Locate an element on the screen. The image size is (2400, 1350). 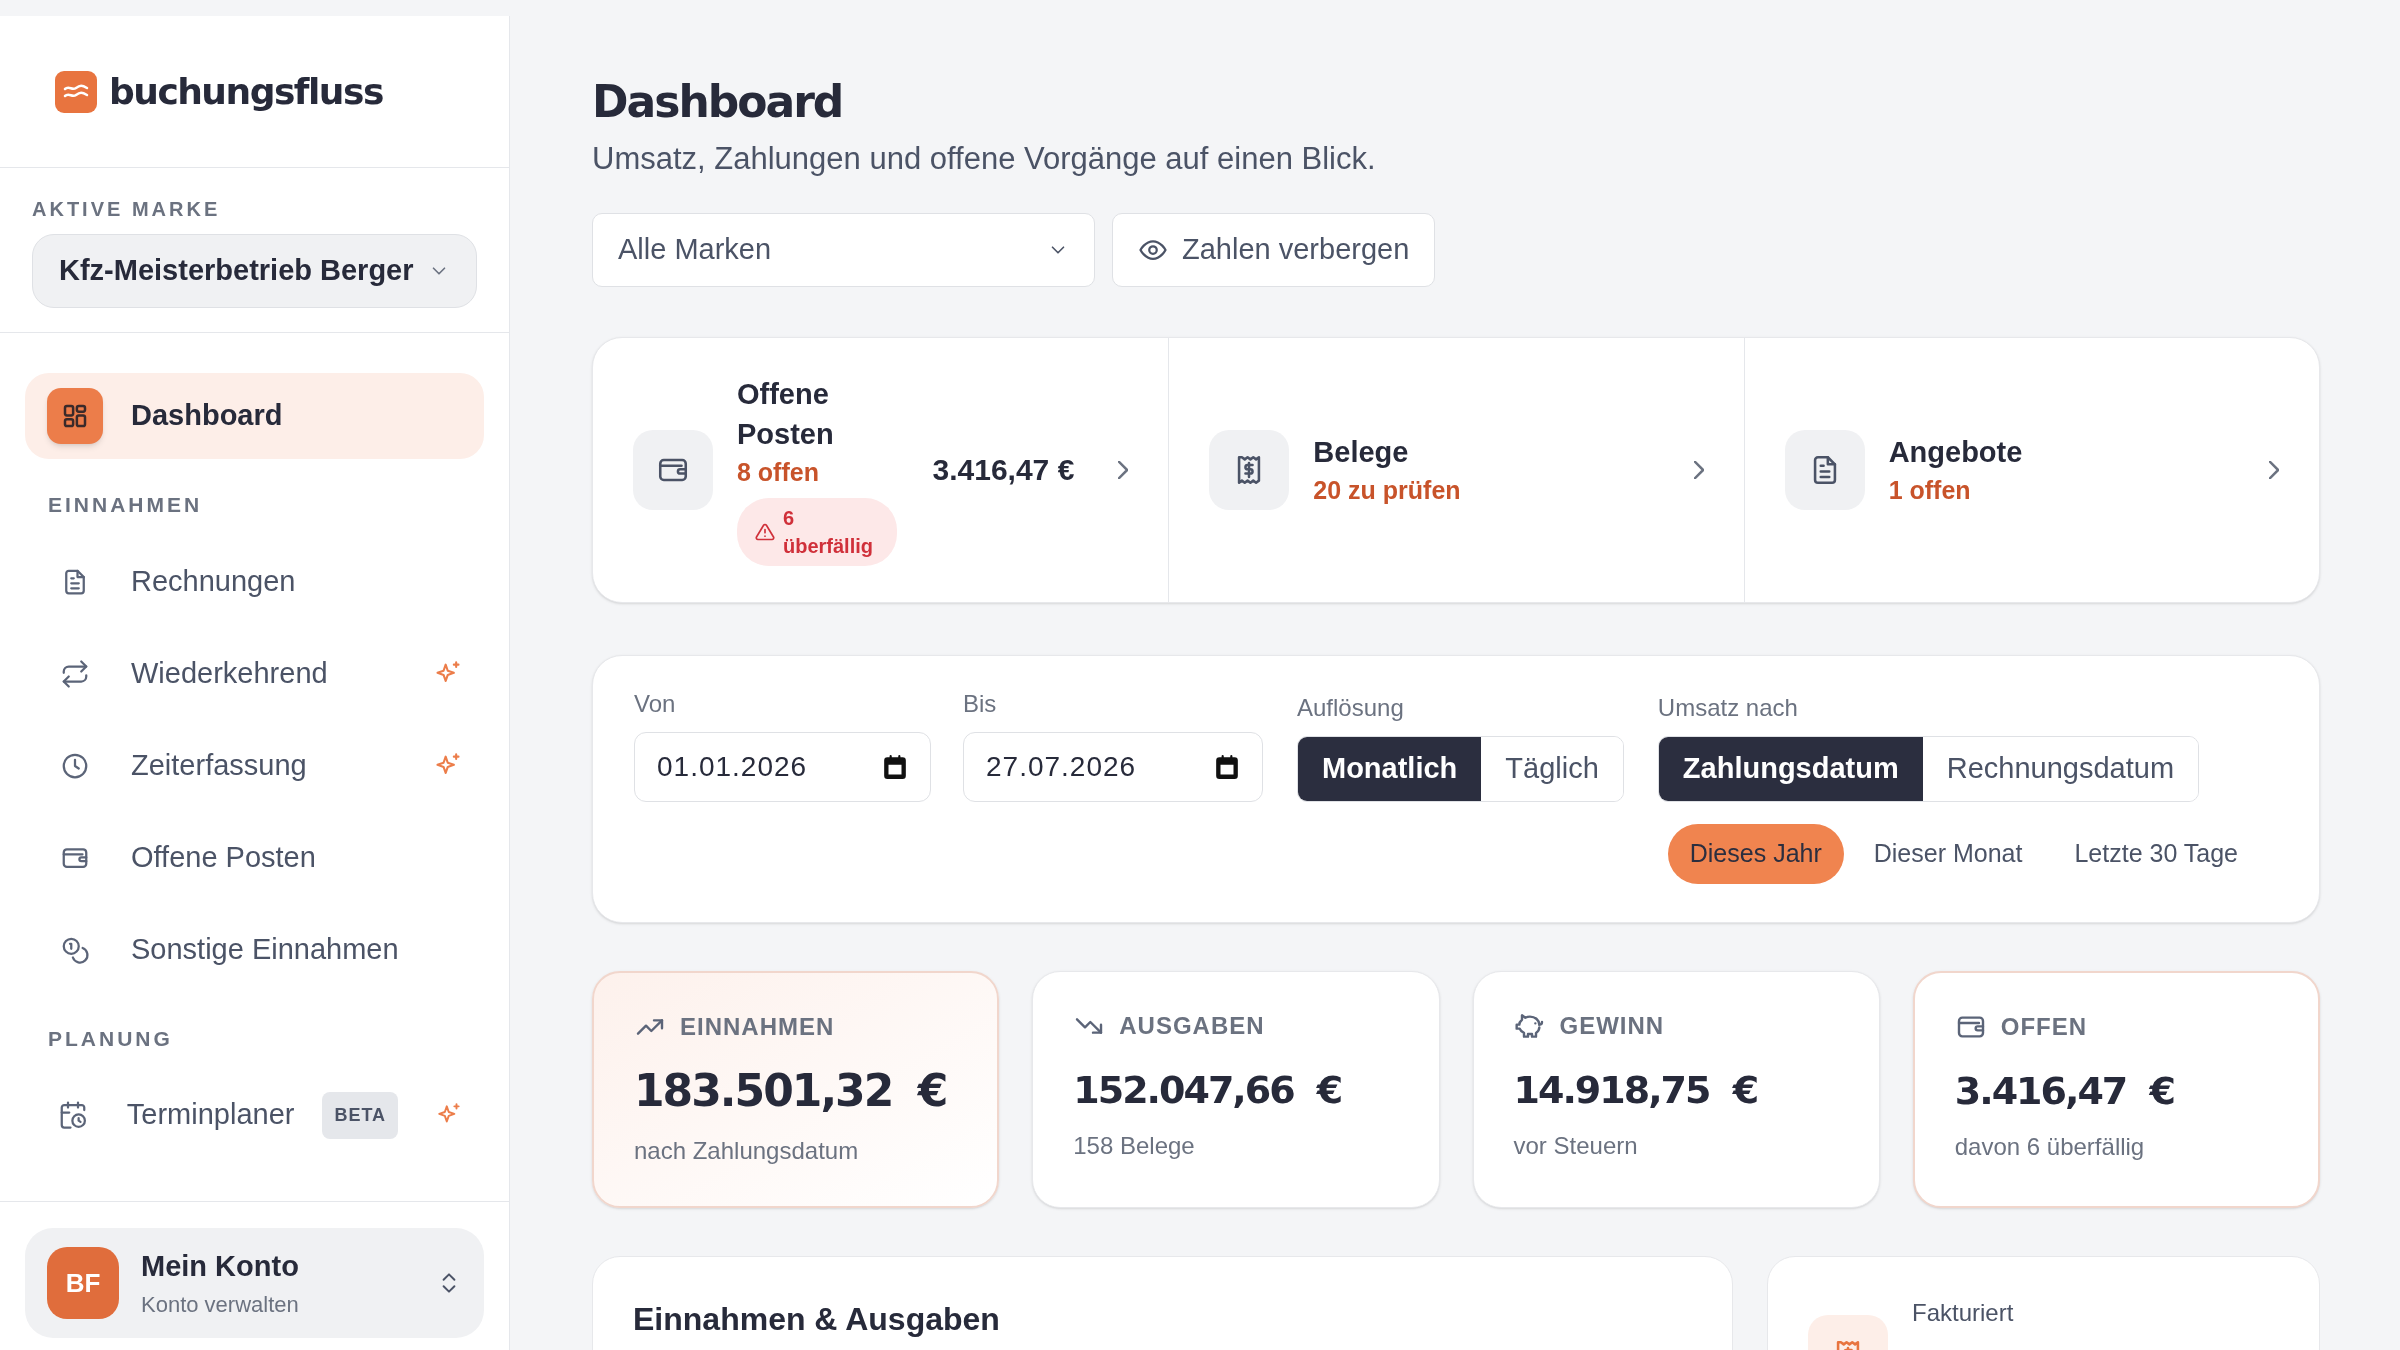
section-heading: PLANUNG is located at coordinates (110, 1038).